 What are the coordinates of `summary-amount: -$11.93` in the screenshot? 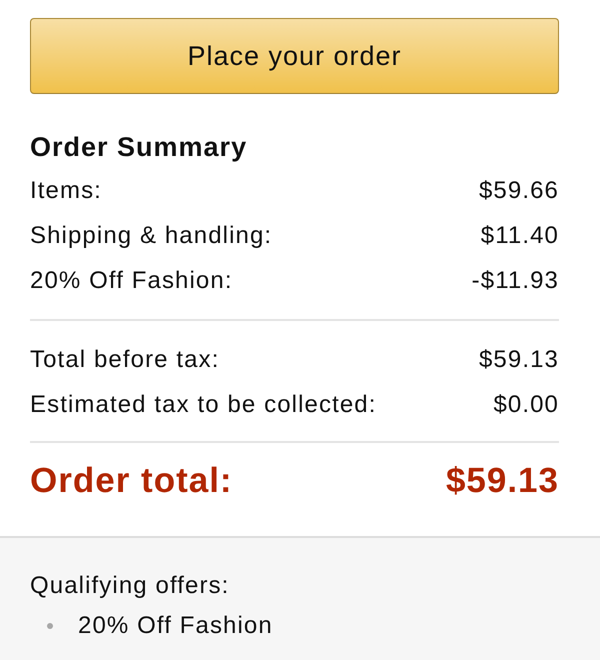 It's located at (515, 280).